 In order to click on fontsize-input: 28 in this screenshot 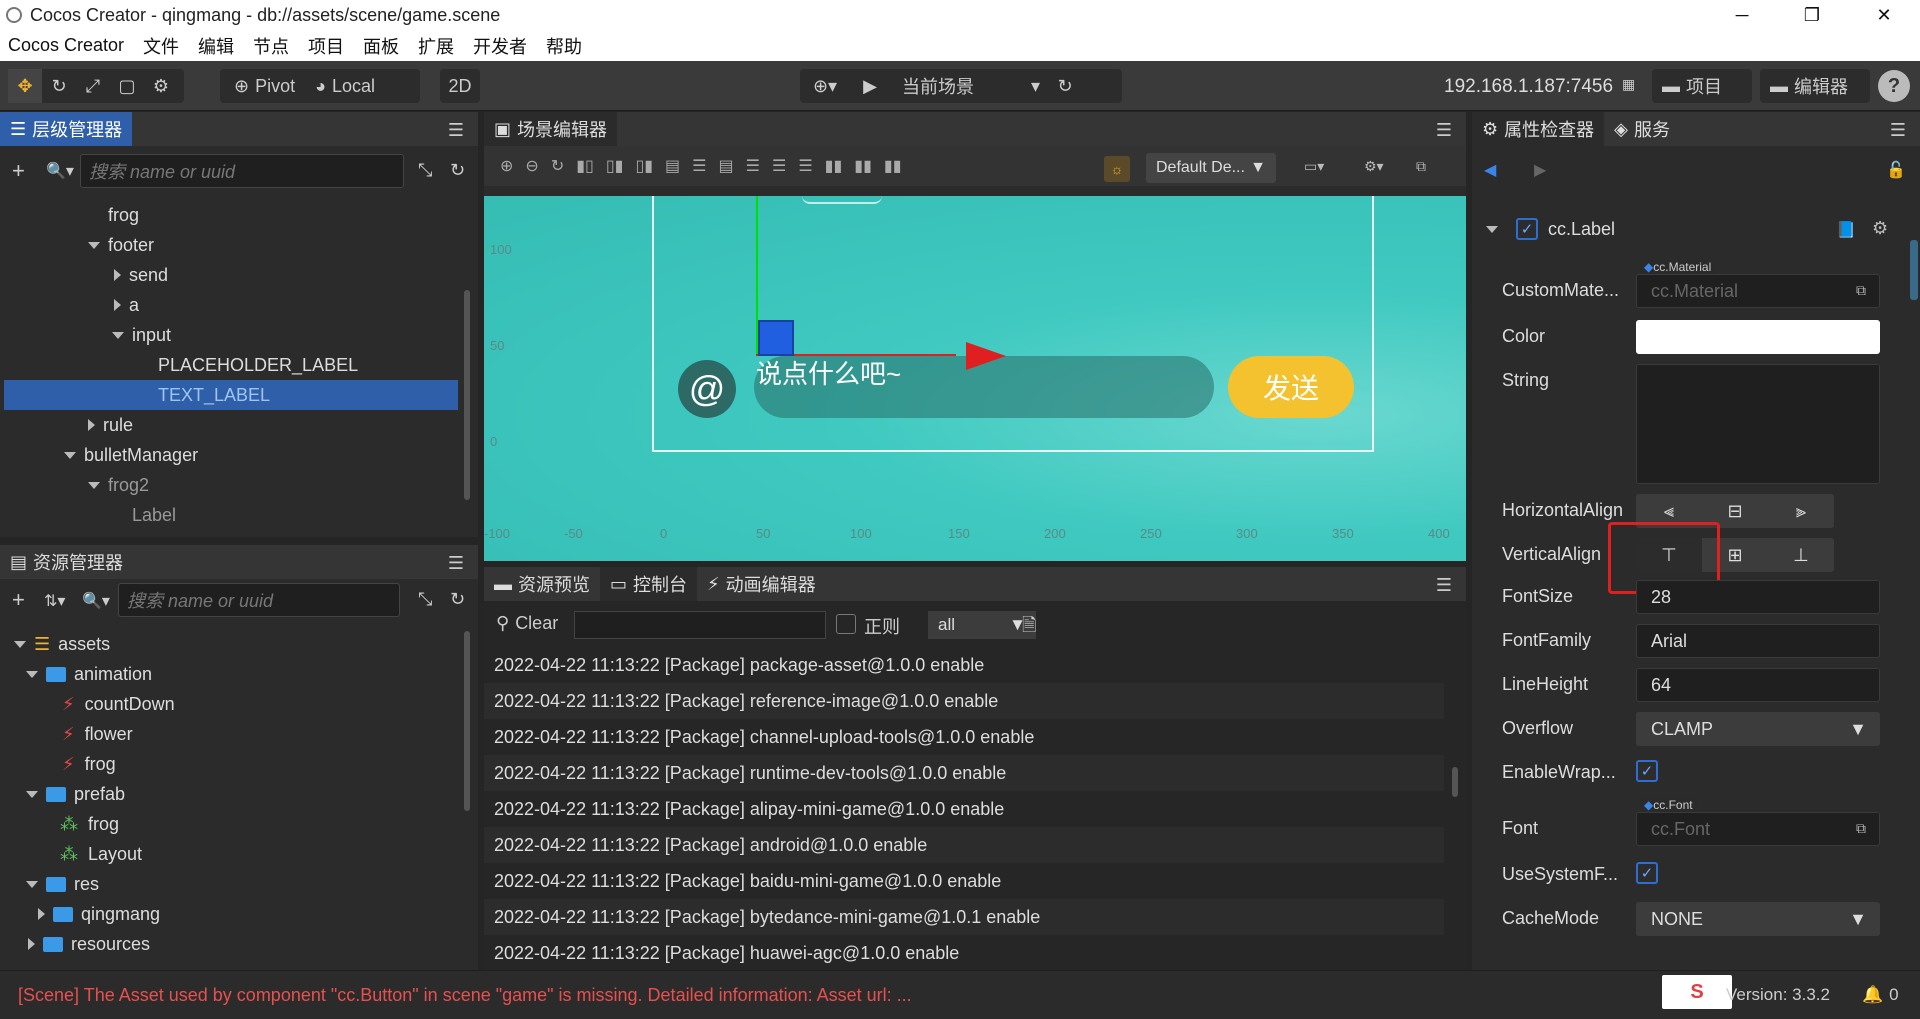, I will do `click(1758, 597)`.